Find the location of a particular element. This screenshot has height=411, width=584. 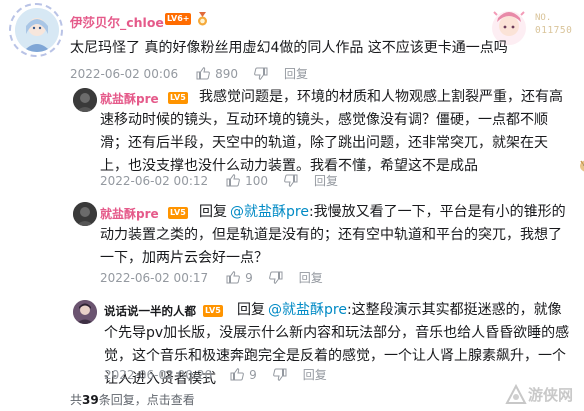

comment-date: 2022-06-02 00:12 is located at coordinates (154, 180).